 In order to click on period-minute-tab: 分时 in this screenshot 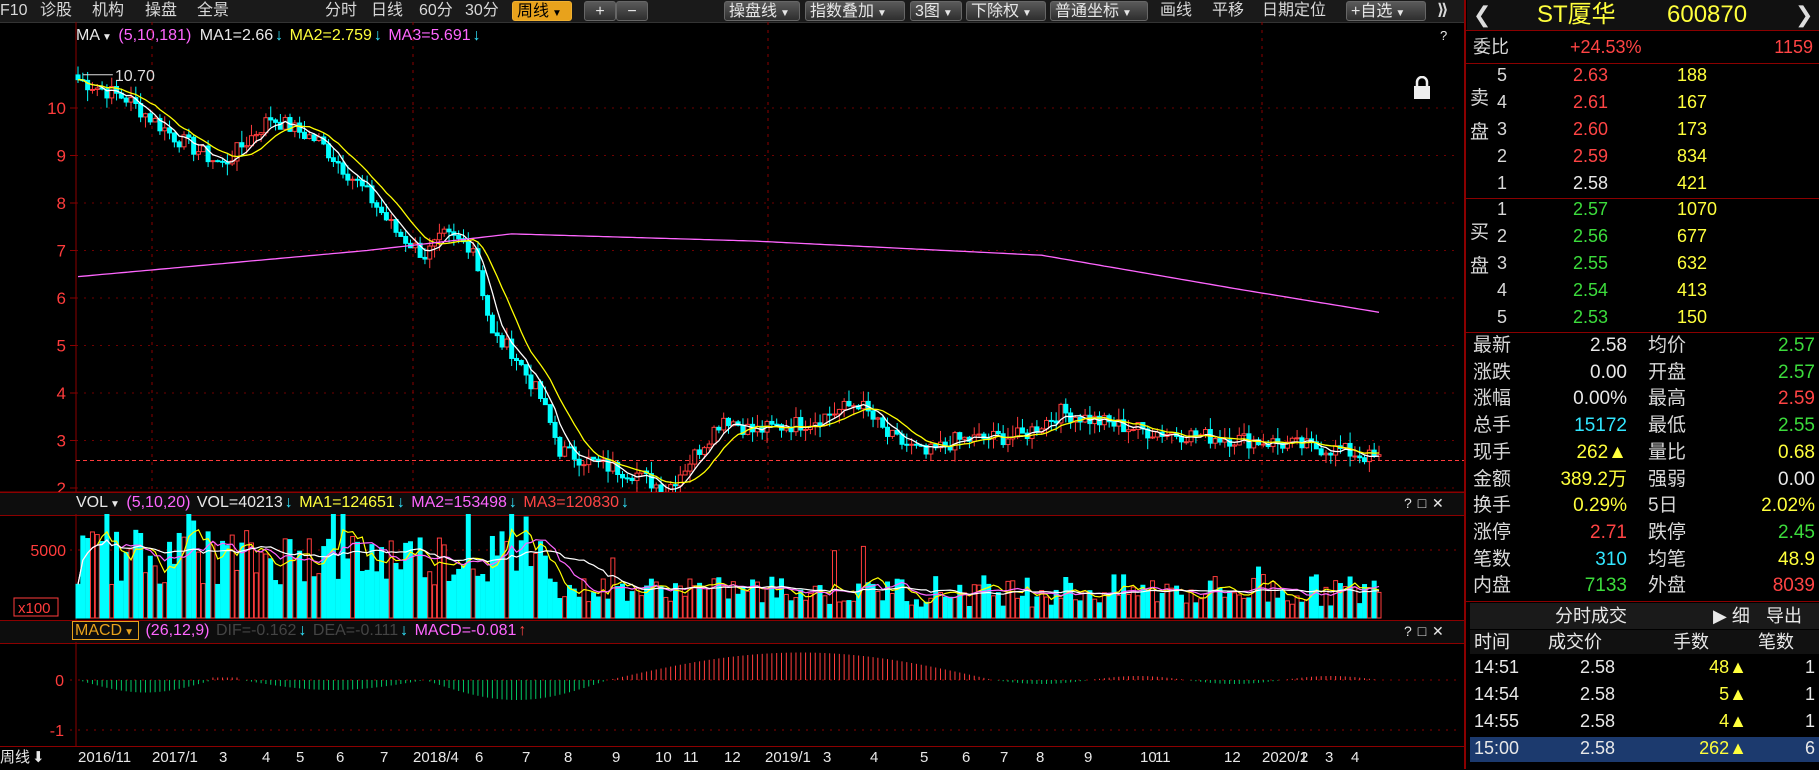, I will do `click(341, 11)`.